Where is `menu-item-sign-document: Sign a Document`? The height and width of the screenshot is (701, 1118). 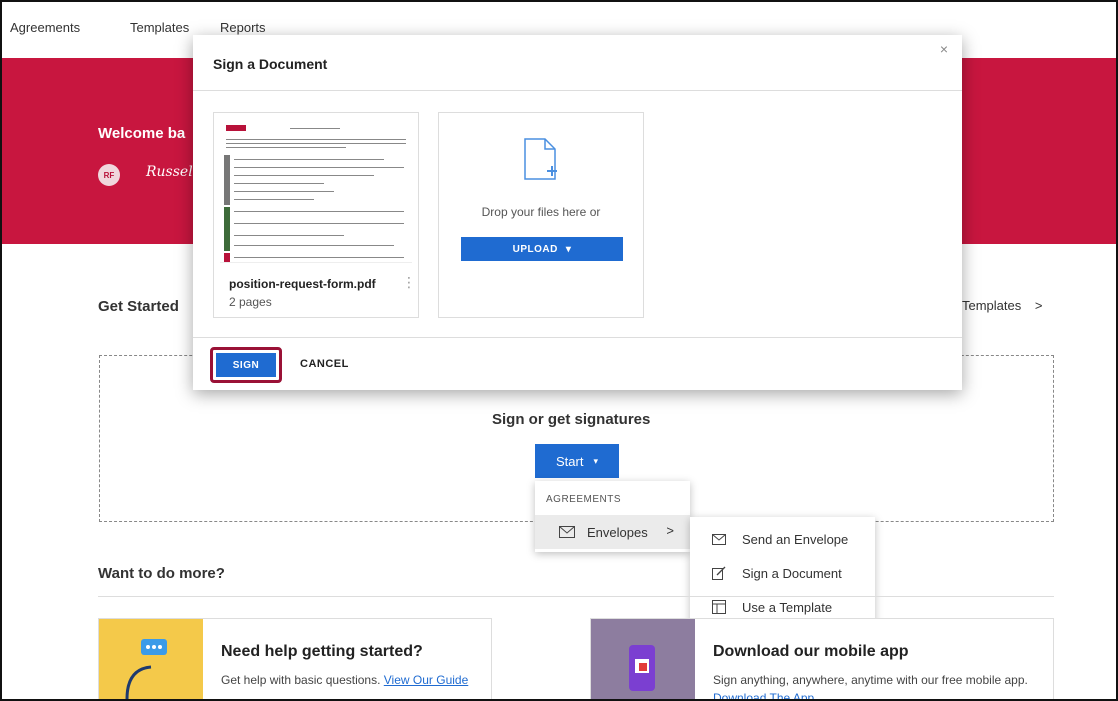
menu-item-sign-document: Sign a Document is located at coordinates (777, 573).